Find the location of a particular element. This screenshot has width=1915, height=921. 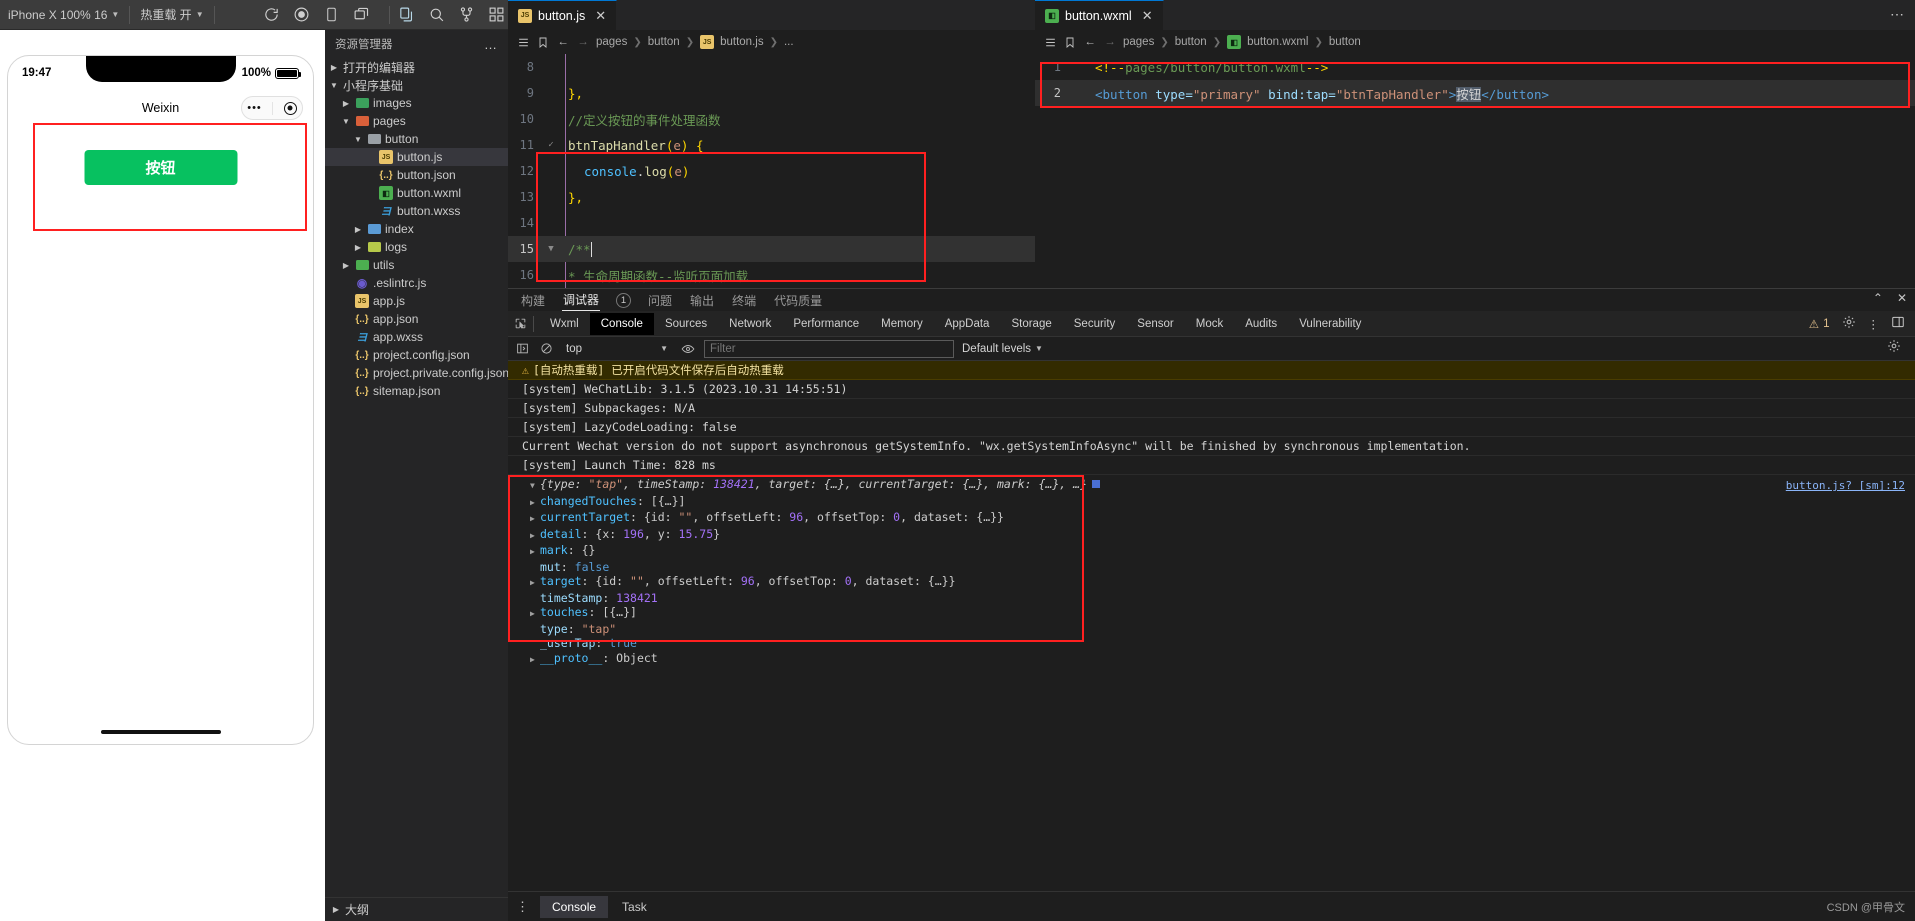

fold-down-icon: ▼ is located at coordinates (551, 249).